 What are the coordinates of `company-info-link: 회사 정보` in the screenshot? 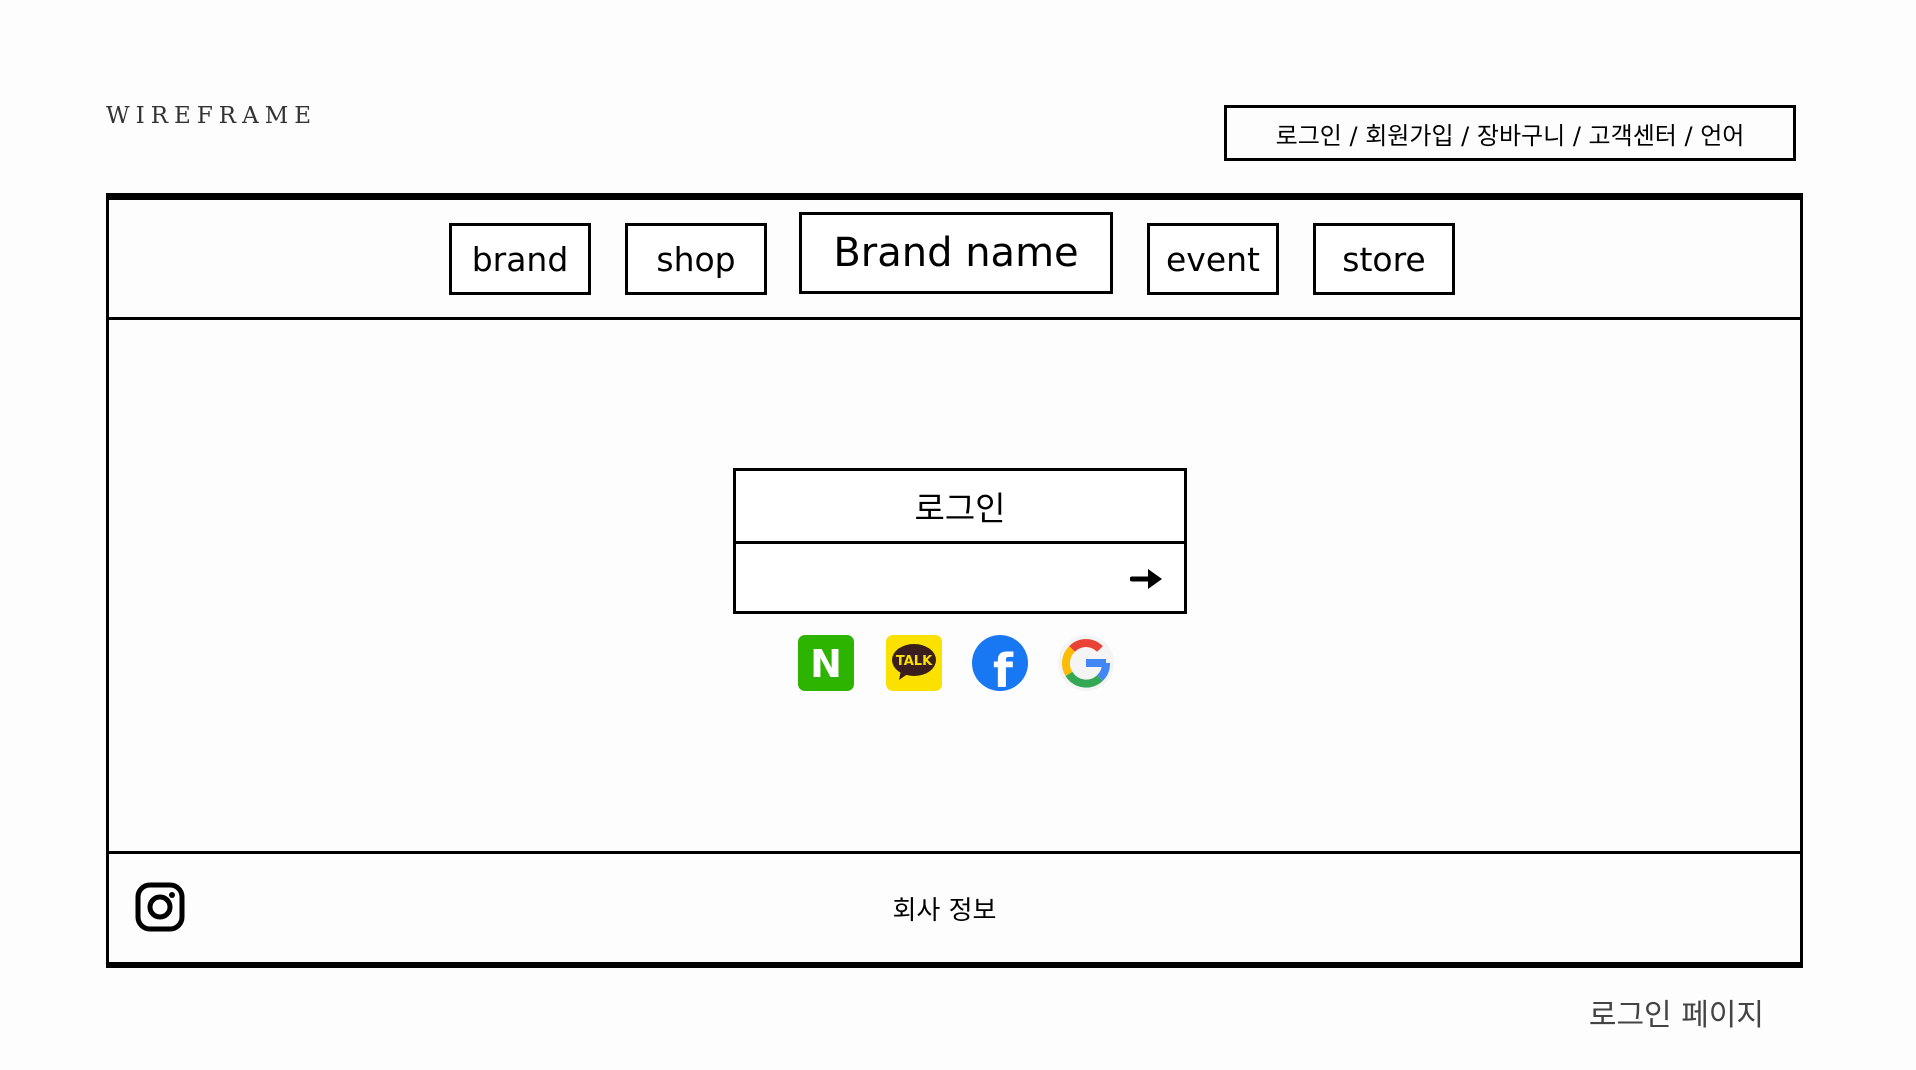 It's located at (944, 908).